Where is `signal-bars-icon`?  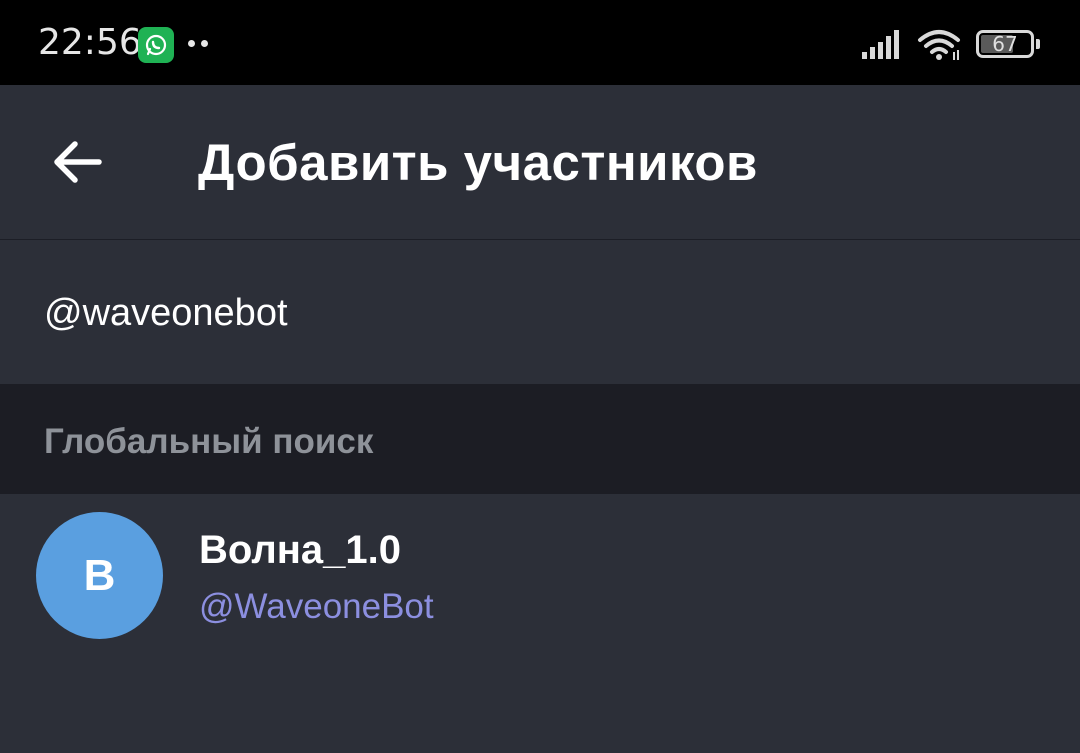 signal-bars-icon is located at coordinates (882, 46).